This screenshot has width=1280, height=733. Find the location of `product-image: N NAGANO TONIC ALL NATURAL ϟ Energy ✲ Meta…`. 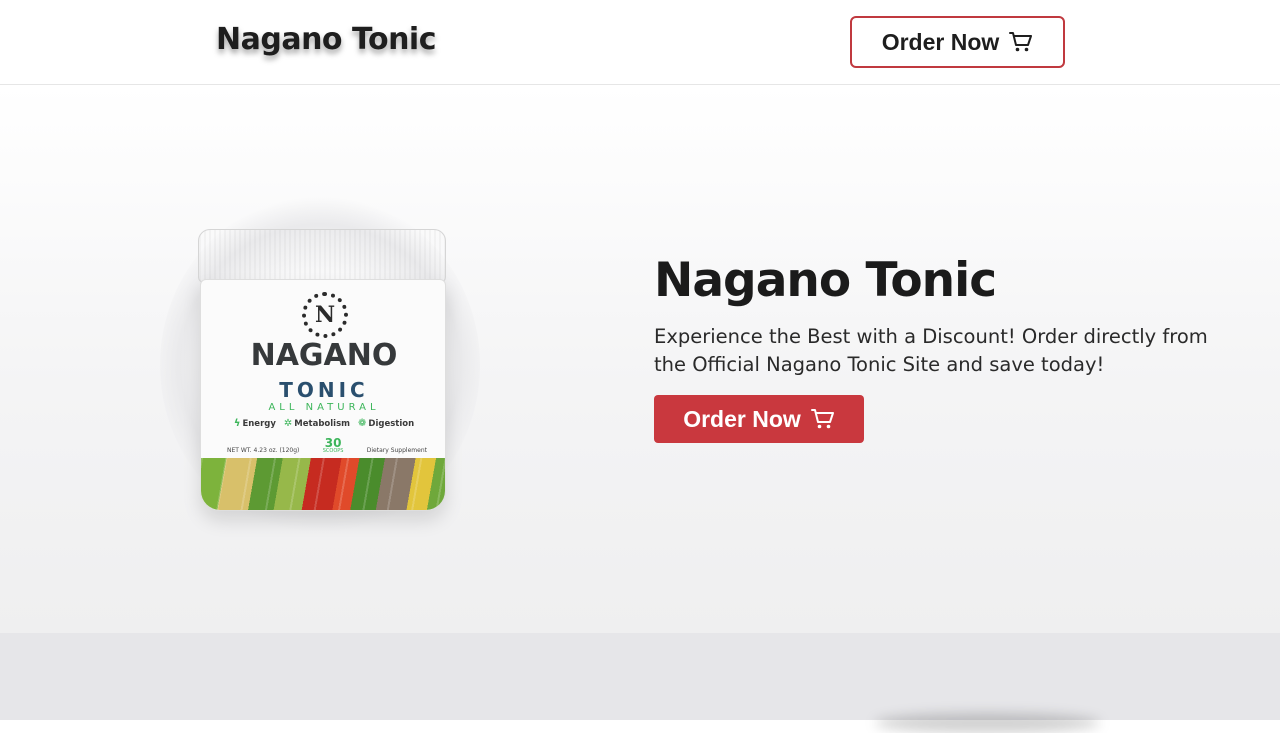

product-image: N NAGANO TONIC ALL NATURAL ϟ Energy ✲ Meta… is located at coordinates (320, 365).